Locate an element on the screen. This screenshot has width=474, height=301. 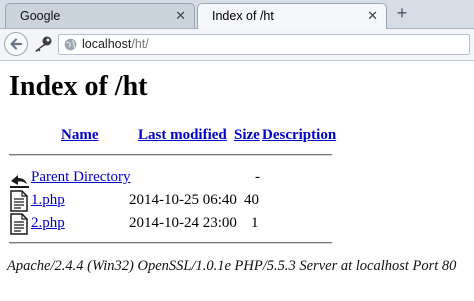
address-bar: localhost/ht/ is located at coordinates (264, 44).